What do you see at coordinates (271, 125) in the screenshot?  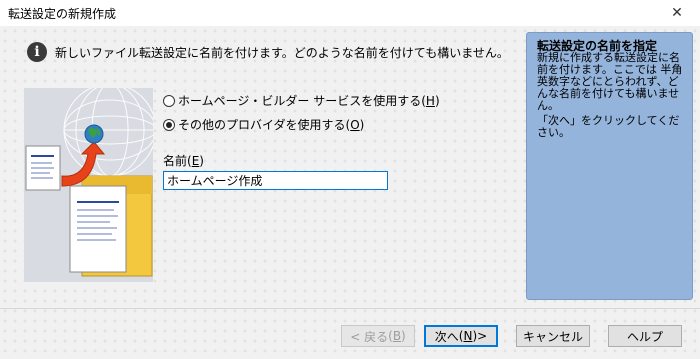 I see `option-other-provider-label: その他のプロバイダを使用する(O)` at bounding box center [271, 125].